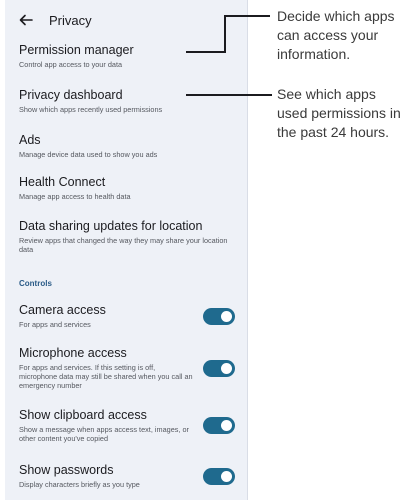  What do you see at coordinates (62, 310) in the screenshot?
I see `toggle-title: Camera access` at bounding box center [62, 310].